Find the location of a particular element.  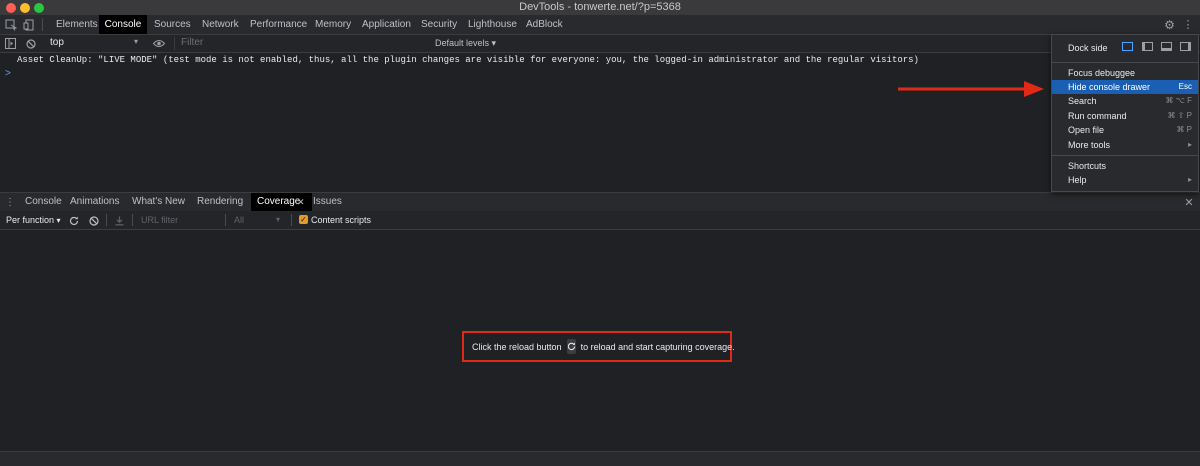

dock-bottom-icon is located at coordinates (1166, 46).